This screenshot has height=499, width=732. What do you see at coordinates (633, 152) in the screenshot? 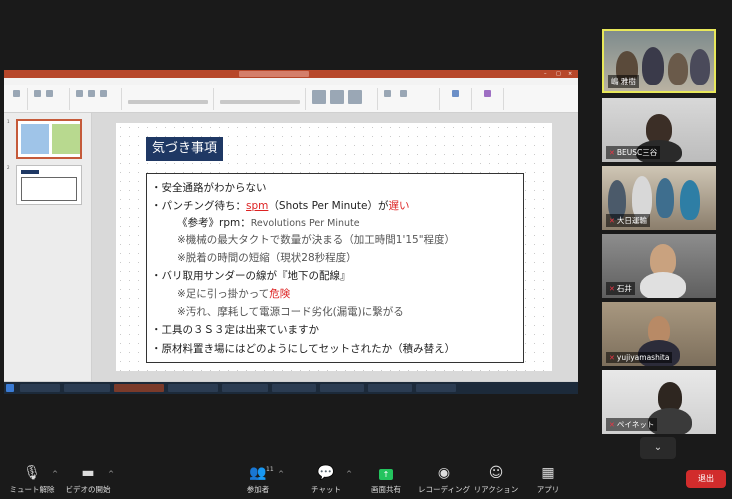
I see `participant-name: ✕ BEUSC三谷` at bounding box center [633, 152].